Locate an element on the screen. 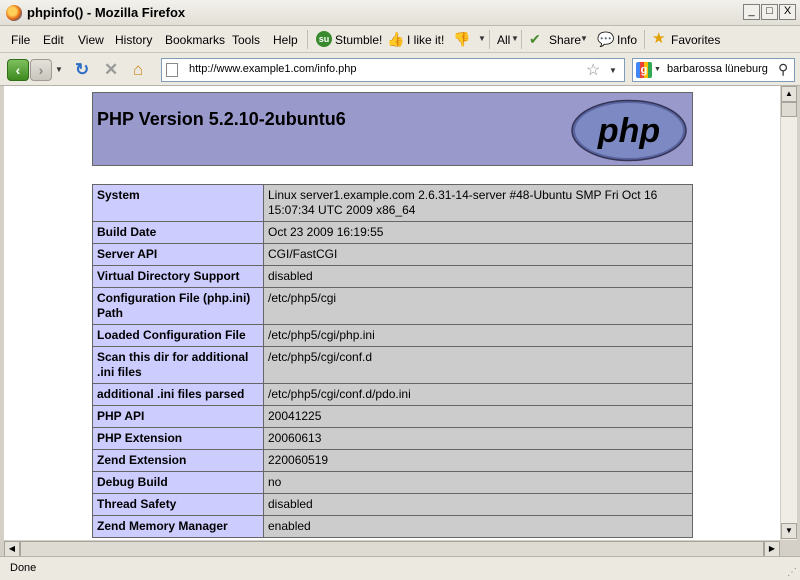 The width and height of the screenshot is (800, 580). all-button: All is located at coordinates (503, 40).